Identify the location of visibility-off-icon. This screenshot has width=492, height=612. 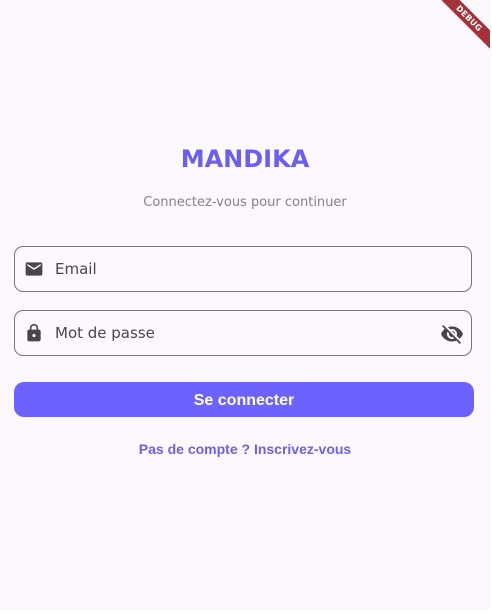
(452, 334).